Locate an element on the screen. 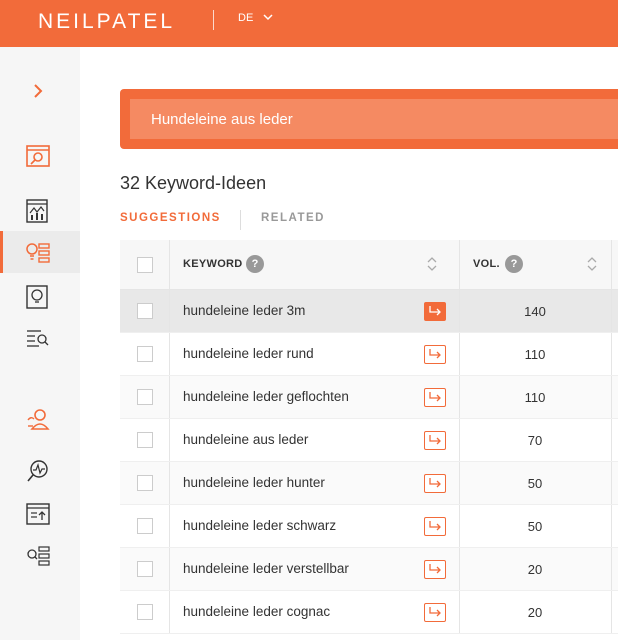  table-row: hundeleine leder schwarz 50 is located at coordinates (369, 526).